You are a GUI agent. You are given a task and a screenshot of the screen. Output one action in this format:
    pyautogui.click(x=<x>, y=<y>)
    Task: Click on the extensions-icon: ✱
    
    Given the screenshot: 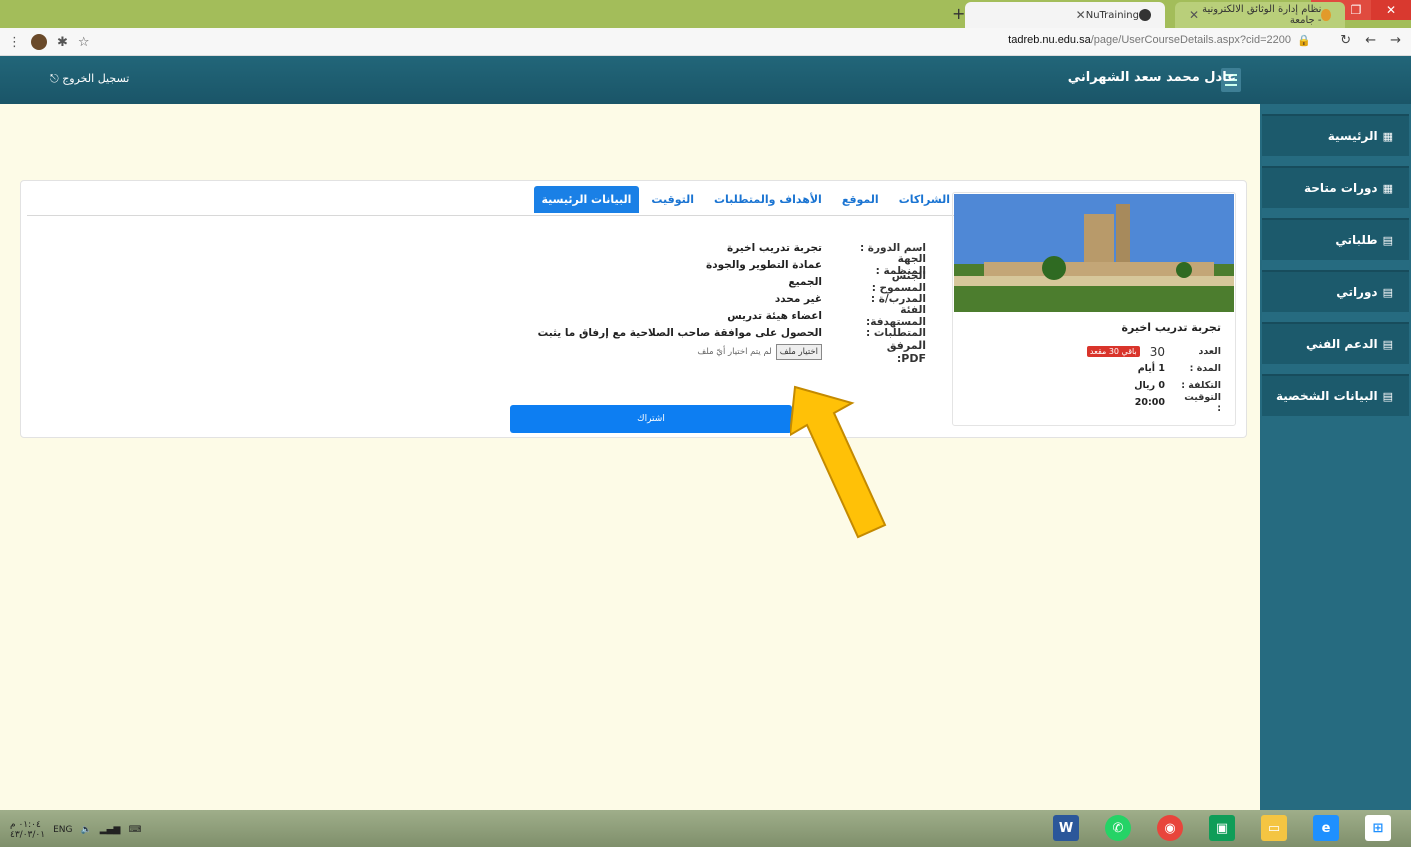 What is the action you would take?
    pyautogui.click(x=62, y=42)
    